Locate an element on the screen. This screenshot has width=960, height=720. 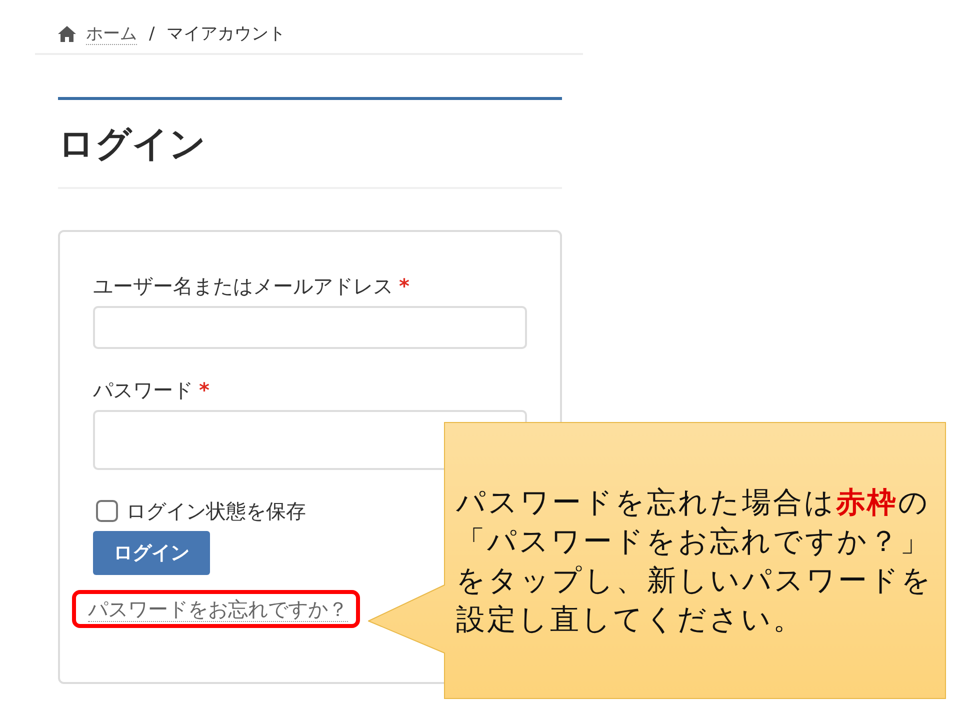
breadcrumb-link: ホーム is located at coordinates (111, 34).